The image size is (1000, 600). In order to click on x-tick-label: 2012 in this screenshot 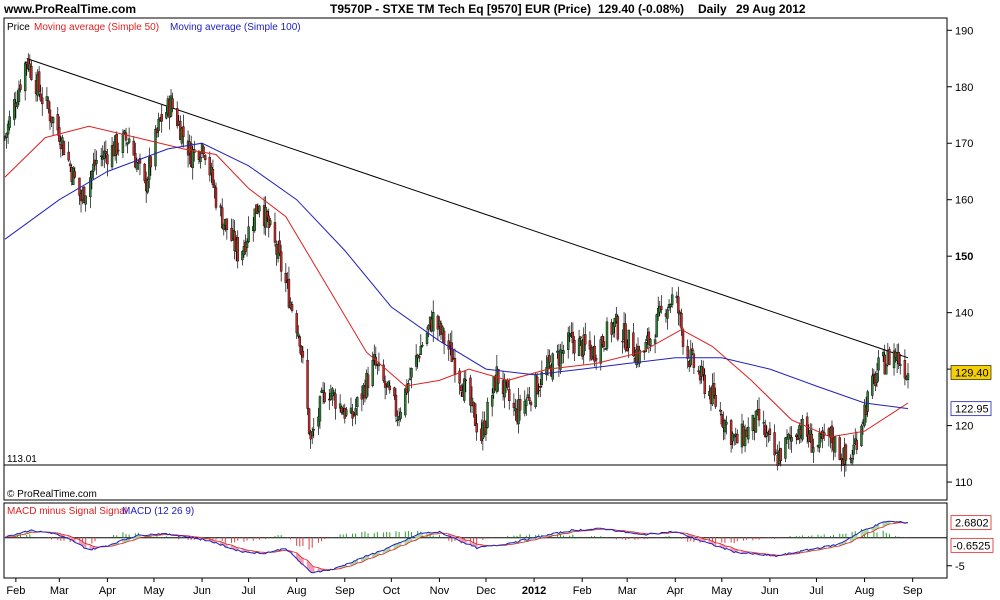, I will do `click(534, 591)`.